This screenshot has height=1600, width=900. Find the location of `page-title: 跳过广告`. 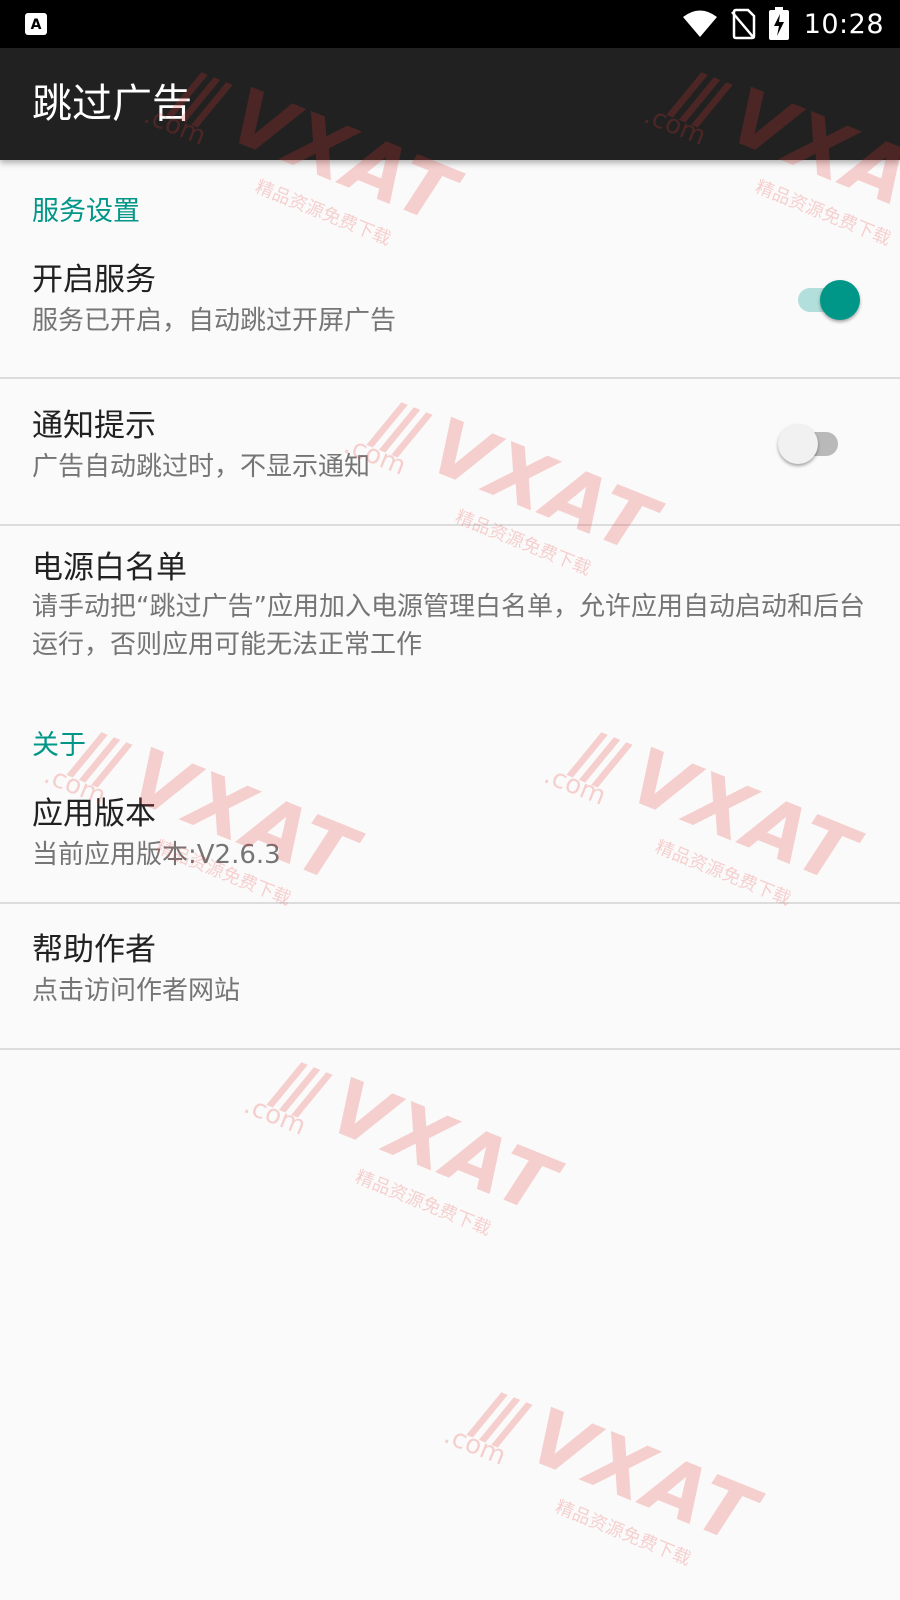

page-title: 跳过广告 is located at coordinates (112, 104).